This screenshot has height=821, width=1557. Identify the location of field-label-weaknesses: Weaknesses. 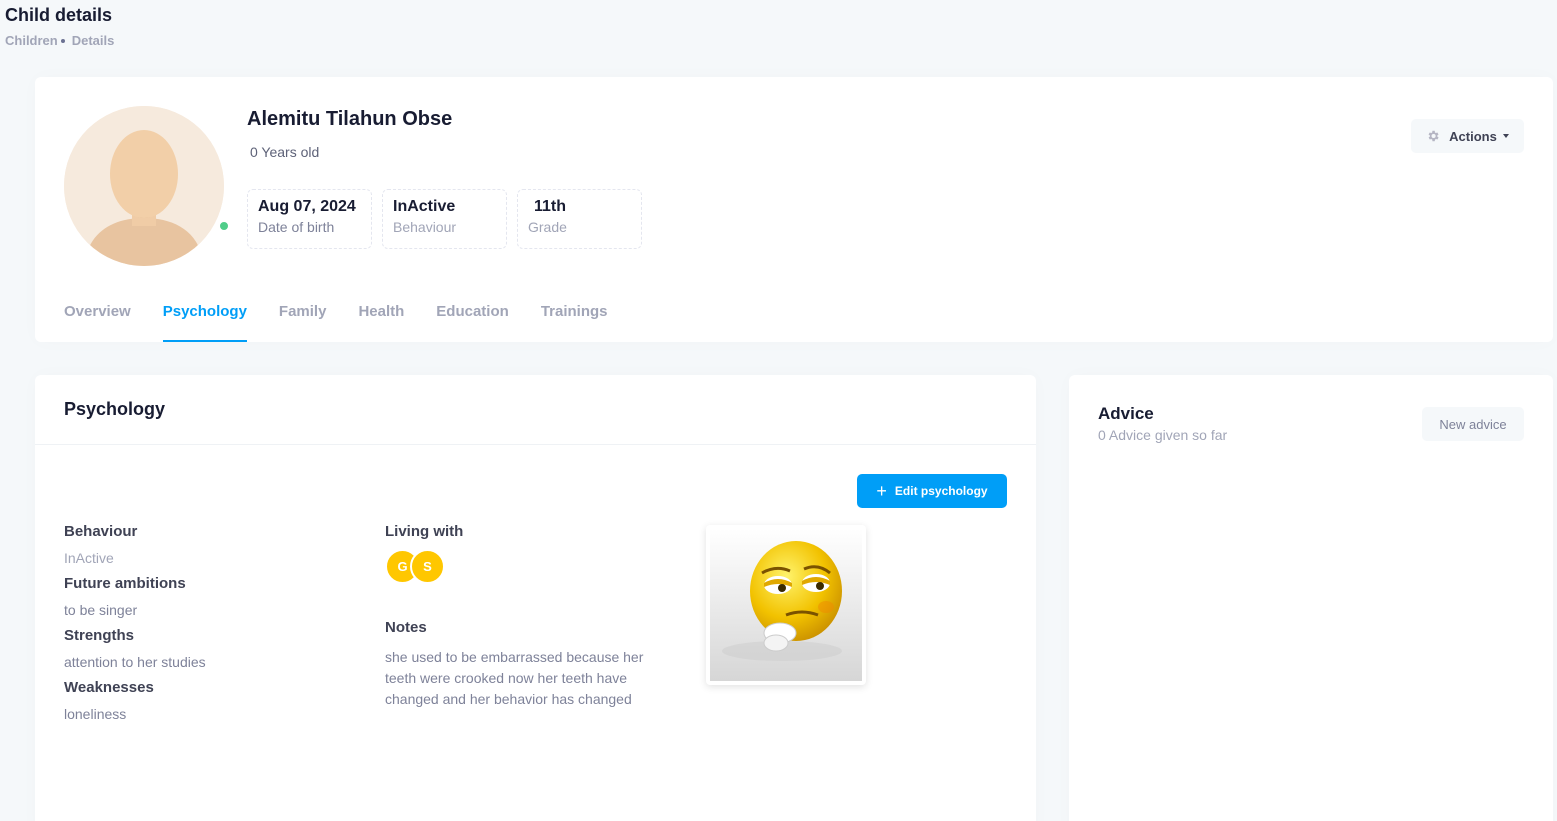
(109, 687).